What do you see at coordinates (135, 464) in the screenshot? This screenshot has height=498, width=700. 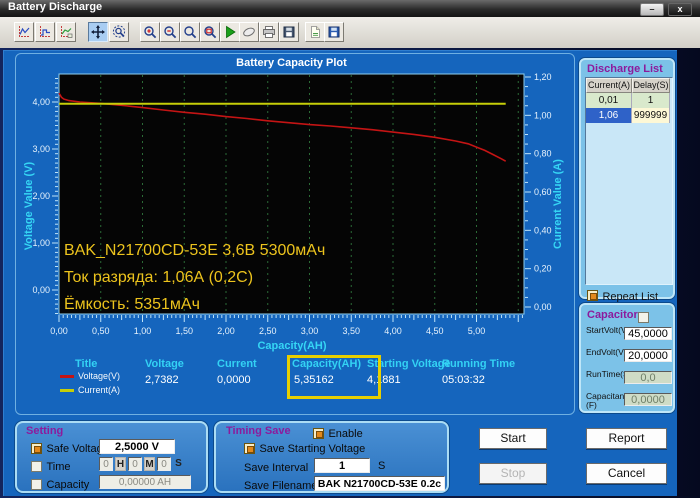 I see `time-minutes-input` at bounding box center [135, 464].